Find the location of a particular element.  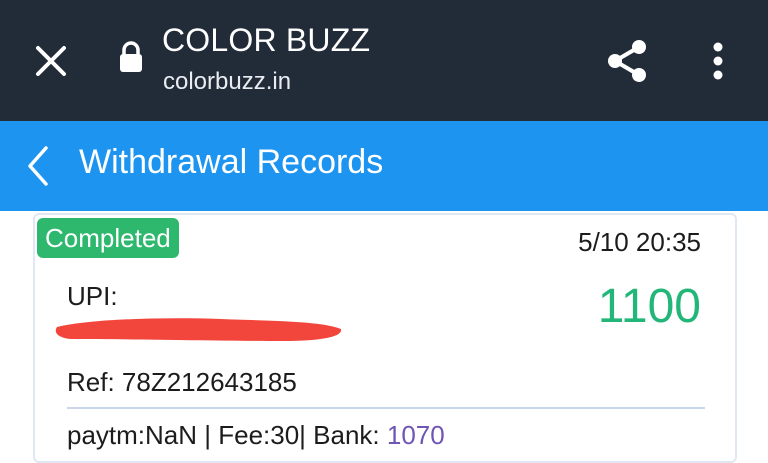

more-options-button is located at coordinates (718, 61).